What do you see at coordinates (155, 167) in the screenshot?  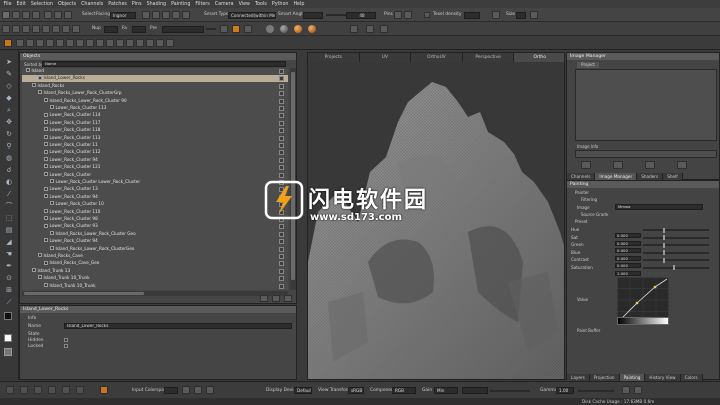 I see `tree-row: Lower_Rock_Cluster 121` at bounding box center [155, 167].